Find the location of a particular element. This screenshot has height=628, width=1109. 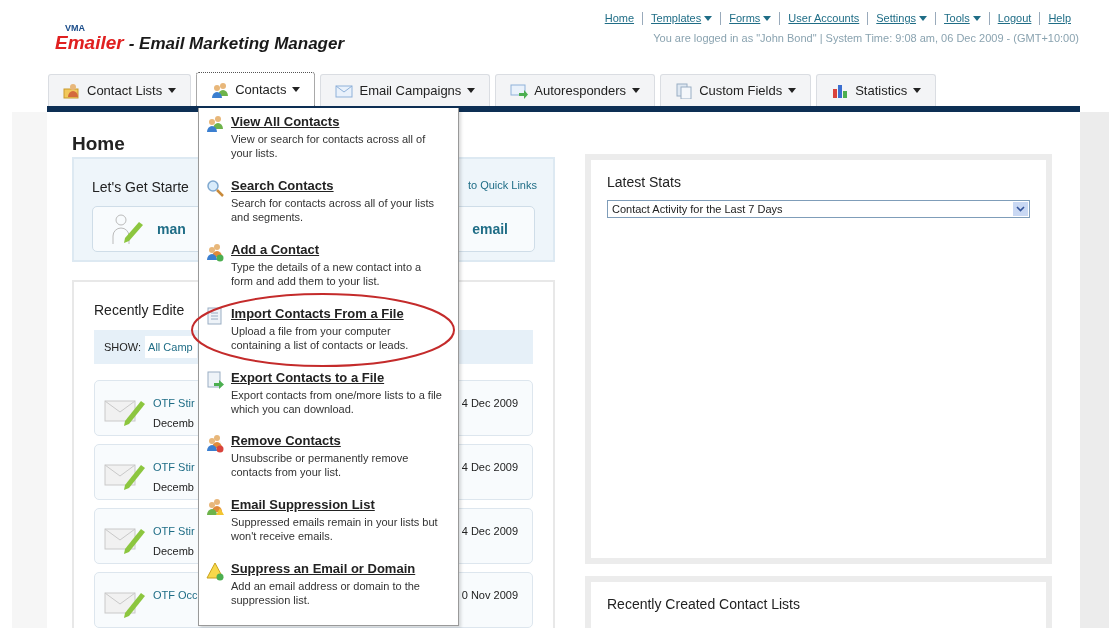

menu-item-title: Export Contacts to a File is located at coordinates (308, 377).